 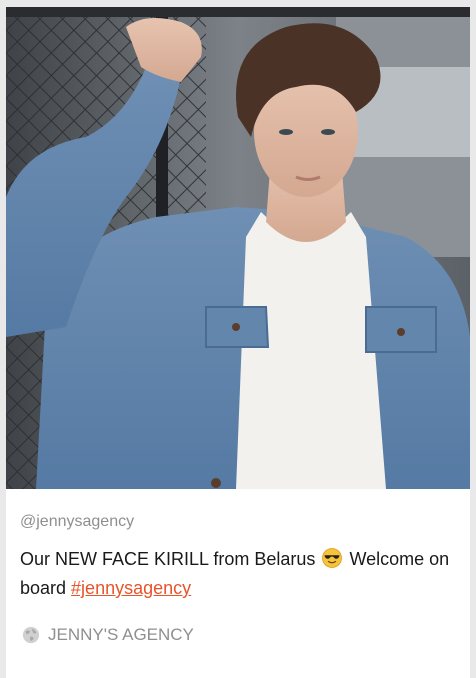 I want to click on globe-icon, so click(x=31, y=635).